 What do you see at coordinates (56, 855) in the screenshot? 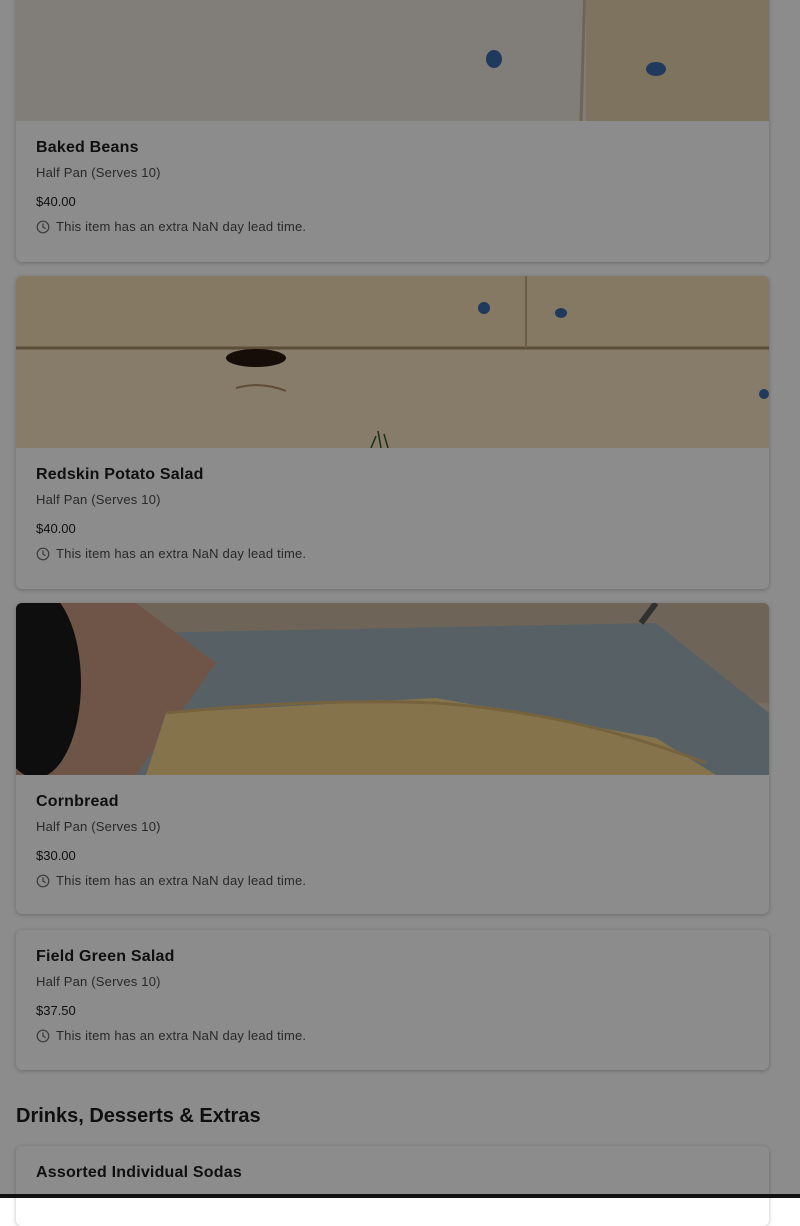
I see `item-price: $30.00` at bounding box center [56, 855].